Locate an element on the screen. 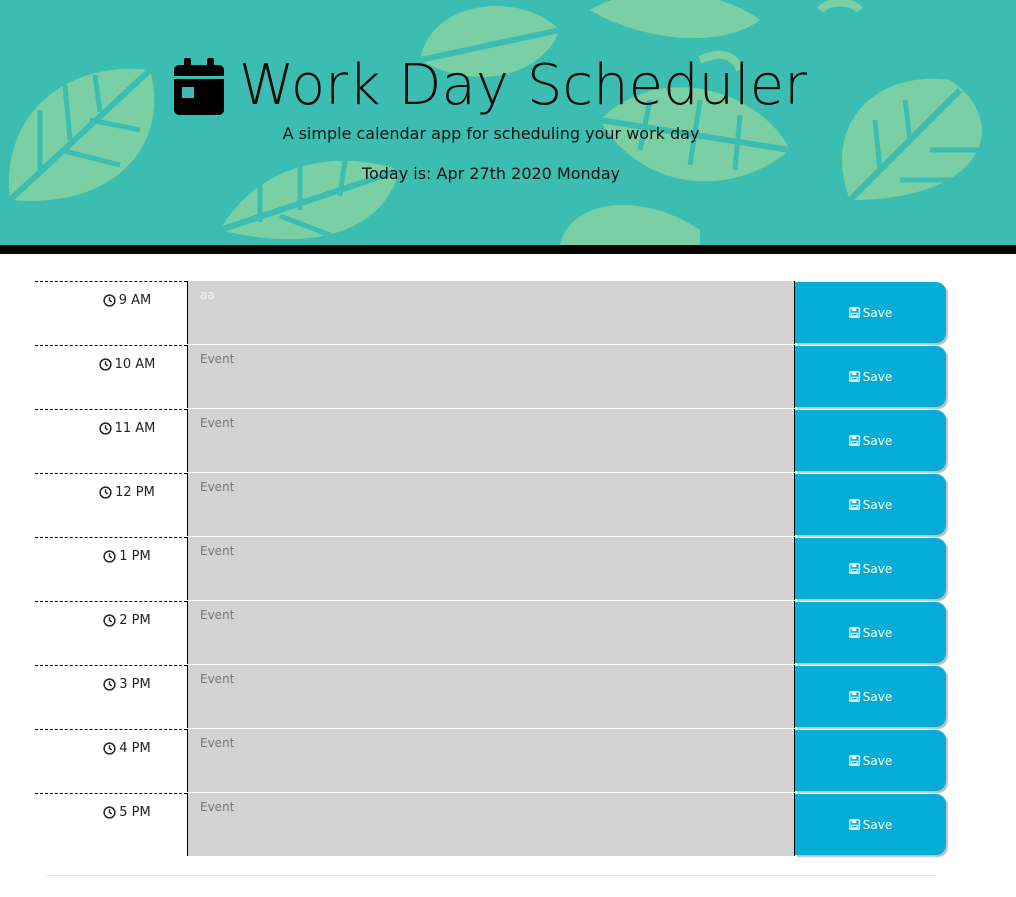  hour-text: 5 PM is located at coordinates (135, 812).